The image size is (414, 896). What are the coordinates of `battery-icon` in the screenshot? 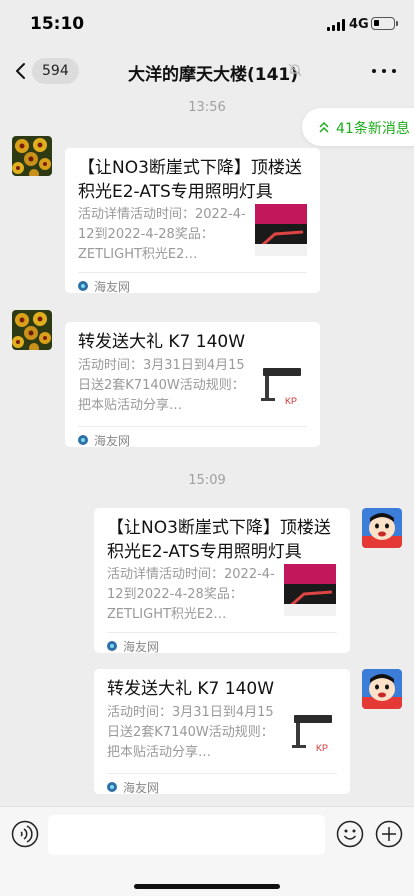 It's located at (383, 23).